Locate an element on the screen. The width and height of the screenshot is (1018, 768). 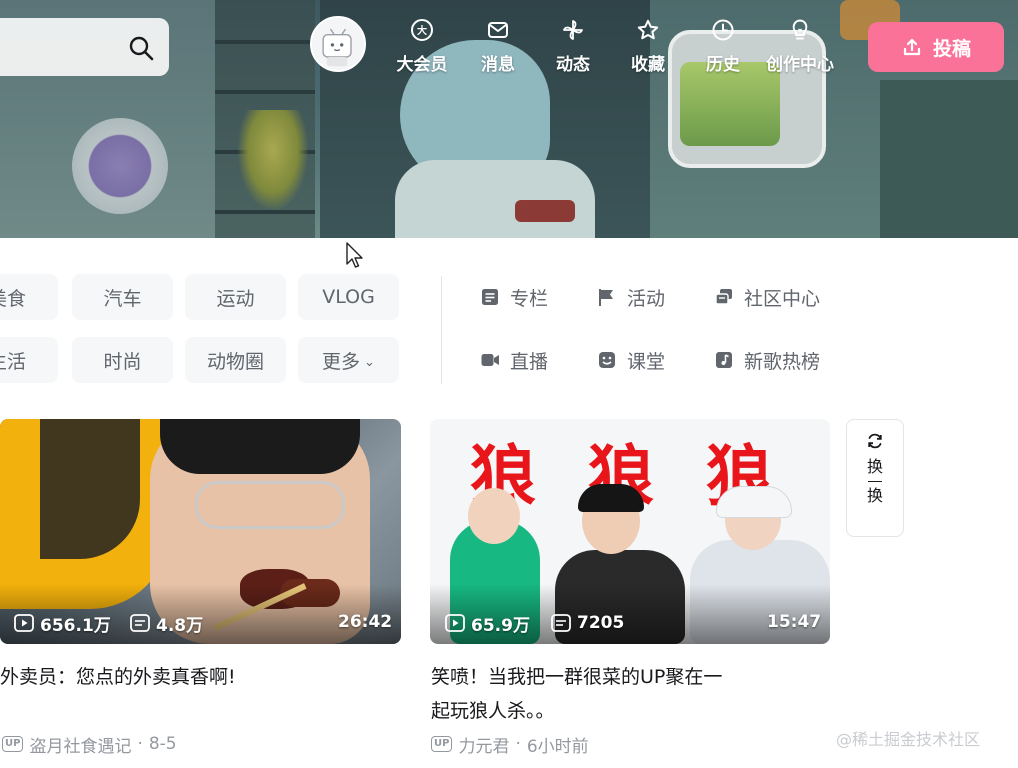
search-input is located at coordinates (61, 48).